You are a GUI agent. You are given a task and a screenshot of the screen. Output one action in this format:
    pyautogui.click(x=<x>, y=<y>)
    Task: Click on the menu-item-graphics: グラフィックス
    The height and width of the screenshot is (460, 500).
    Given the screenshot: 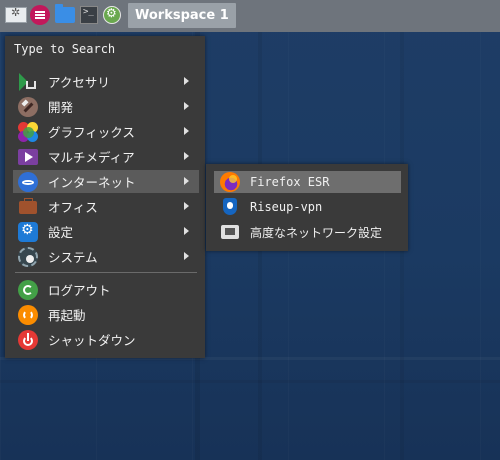 What is the action you would take?
    pyautogui.click(x=106, y=131)
    